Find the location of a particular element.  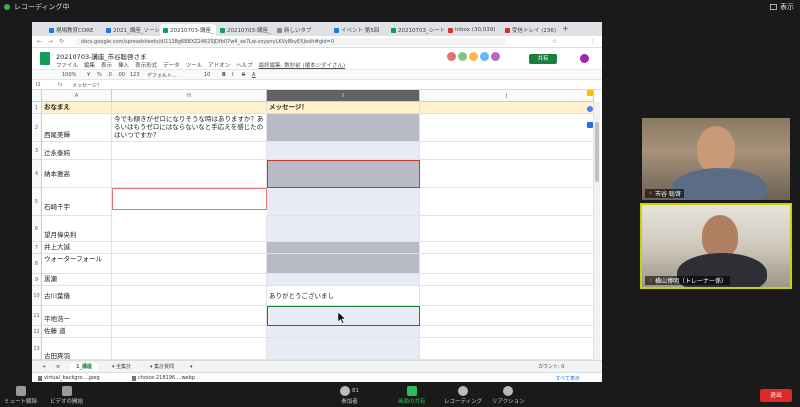

scrollbar-thumb is located at coordinates (597, 152).